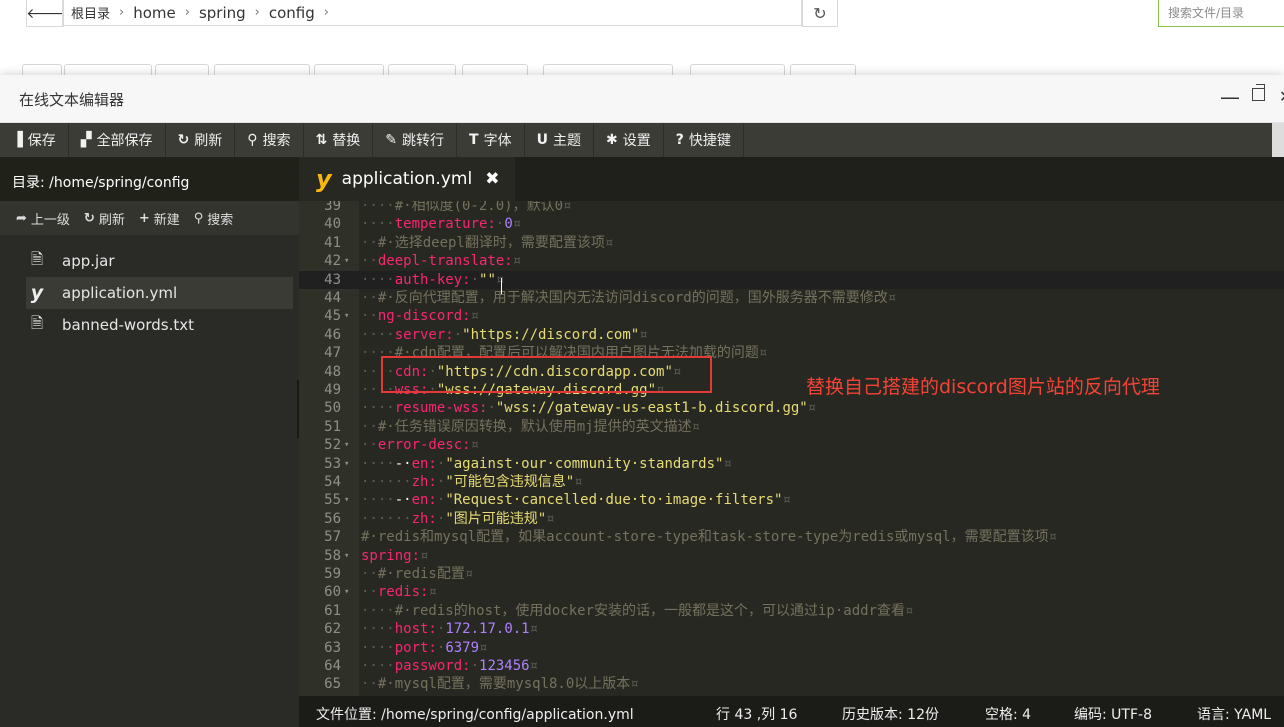 The width and height of the screenshot is (1284, 727). Describe the element at coordinates (492, 179) in the screenshot. I see `tab-close-icon: ✖` at that location.